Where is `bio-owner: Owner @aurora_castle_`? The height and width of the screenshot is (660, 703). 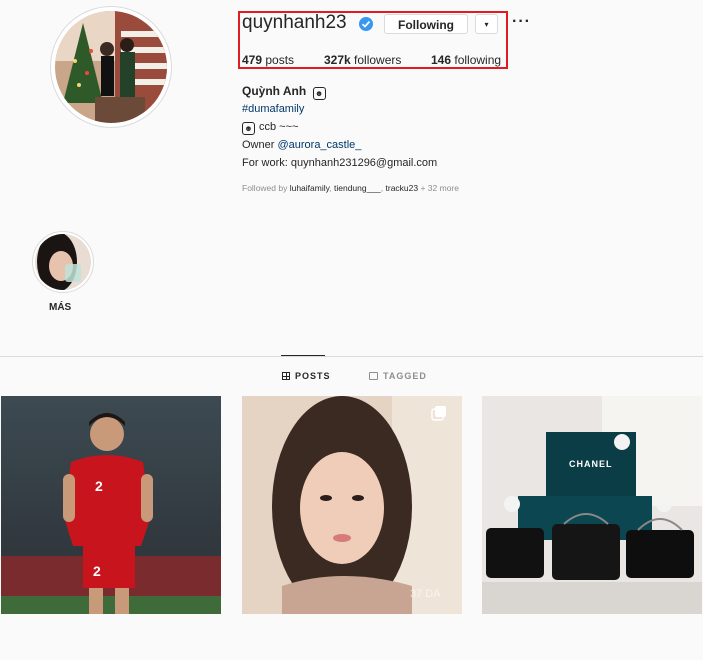
bio-owner: Owner @aurora_castle_ is located at coordinates (301, 145).